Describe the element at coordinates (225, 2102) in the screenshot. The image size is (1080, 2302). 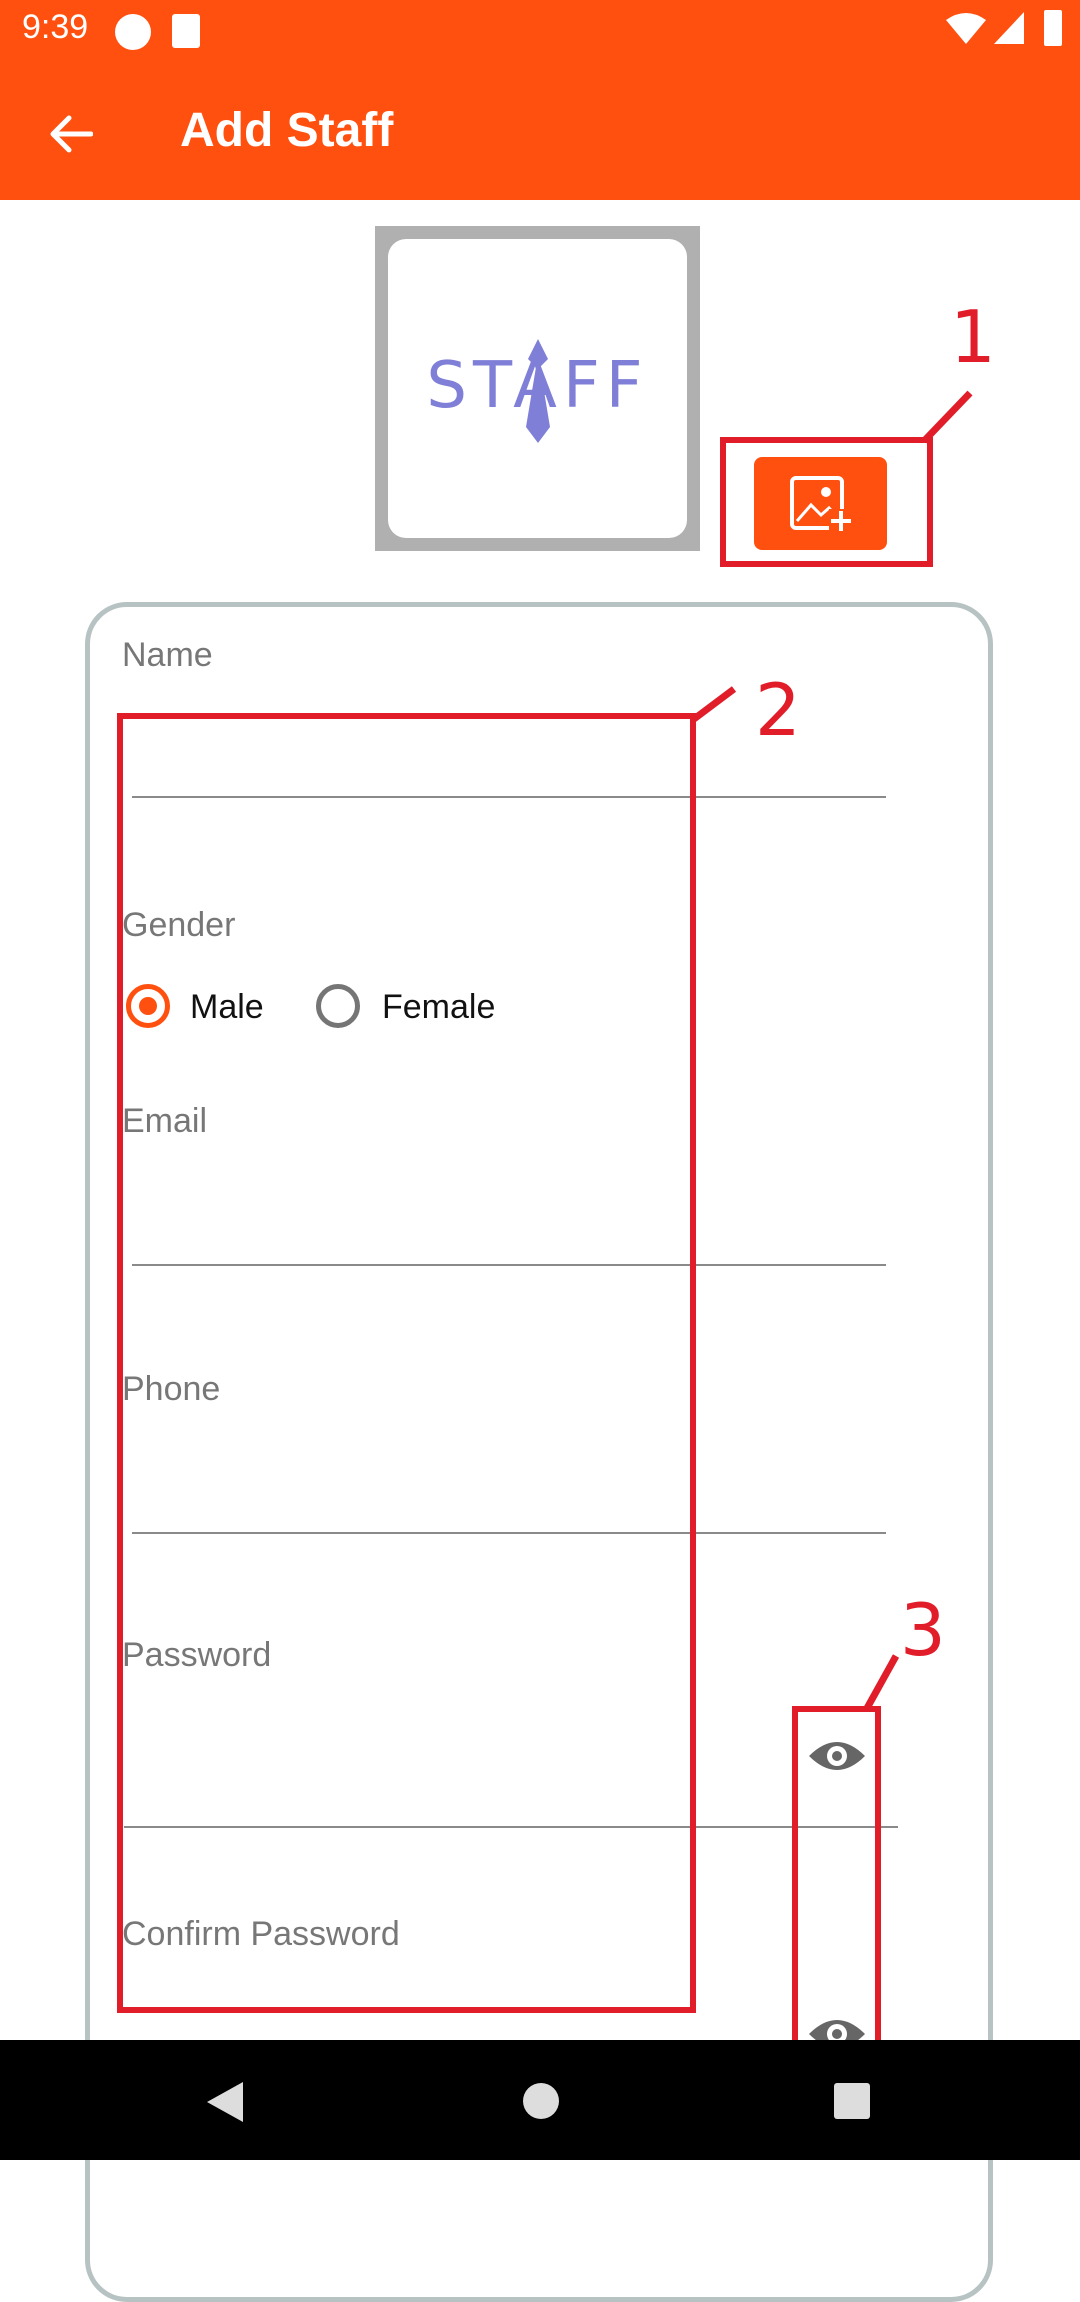
I see `nav-back-icon` at that location.